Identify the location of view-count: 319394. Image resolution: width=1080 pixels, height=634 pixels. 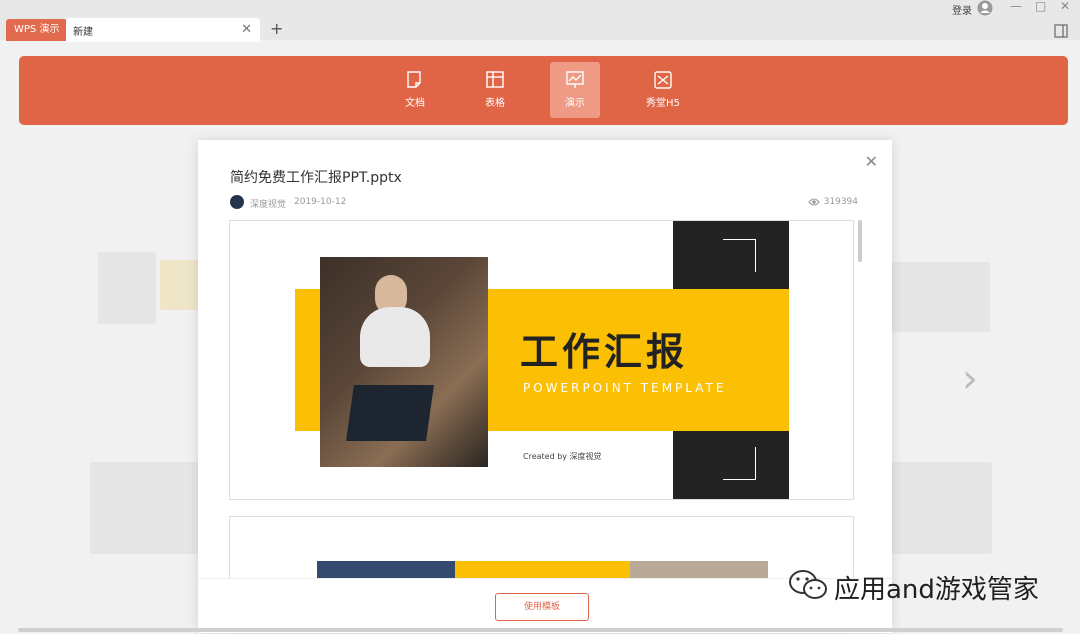
(840, 202).